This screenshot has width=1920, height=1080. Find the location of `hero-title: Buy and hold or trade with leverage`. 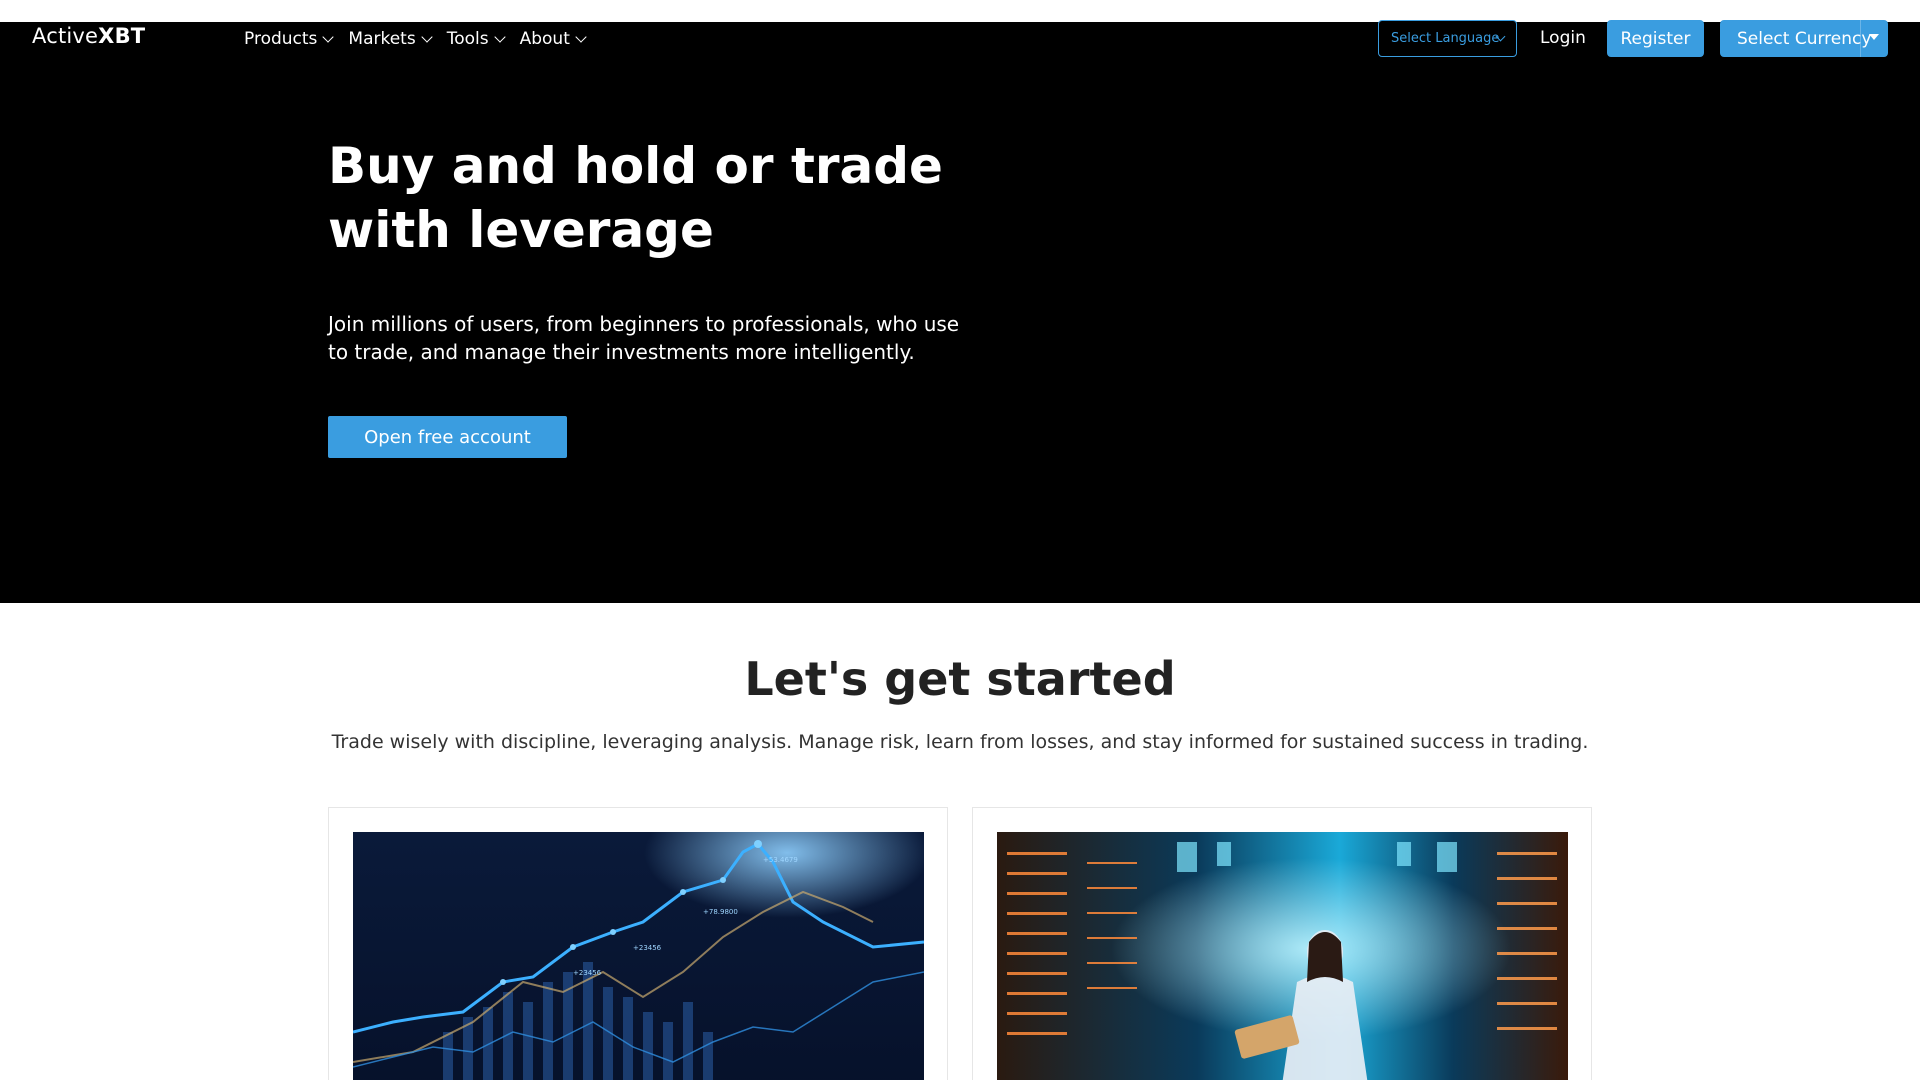

hero-title: Buy and hold or trade with leverage is located at coordinates (648, 198).